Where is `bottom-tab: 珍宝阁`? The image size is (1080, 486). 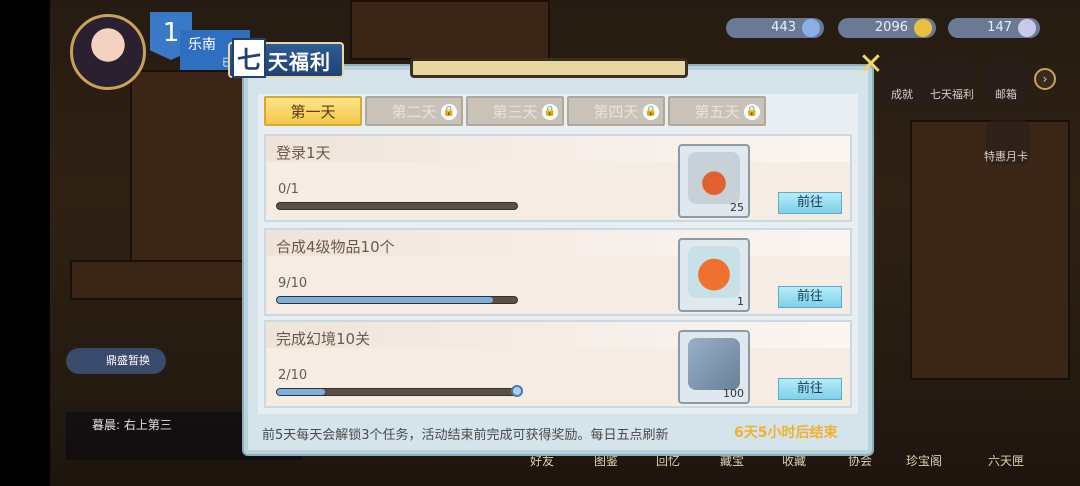 bottom-tab: 珍宝阁 is located at coordinates (924, 463).